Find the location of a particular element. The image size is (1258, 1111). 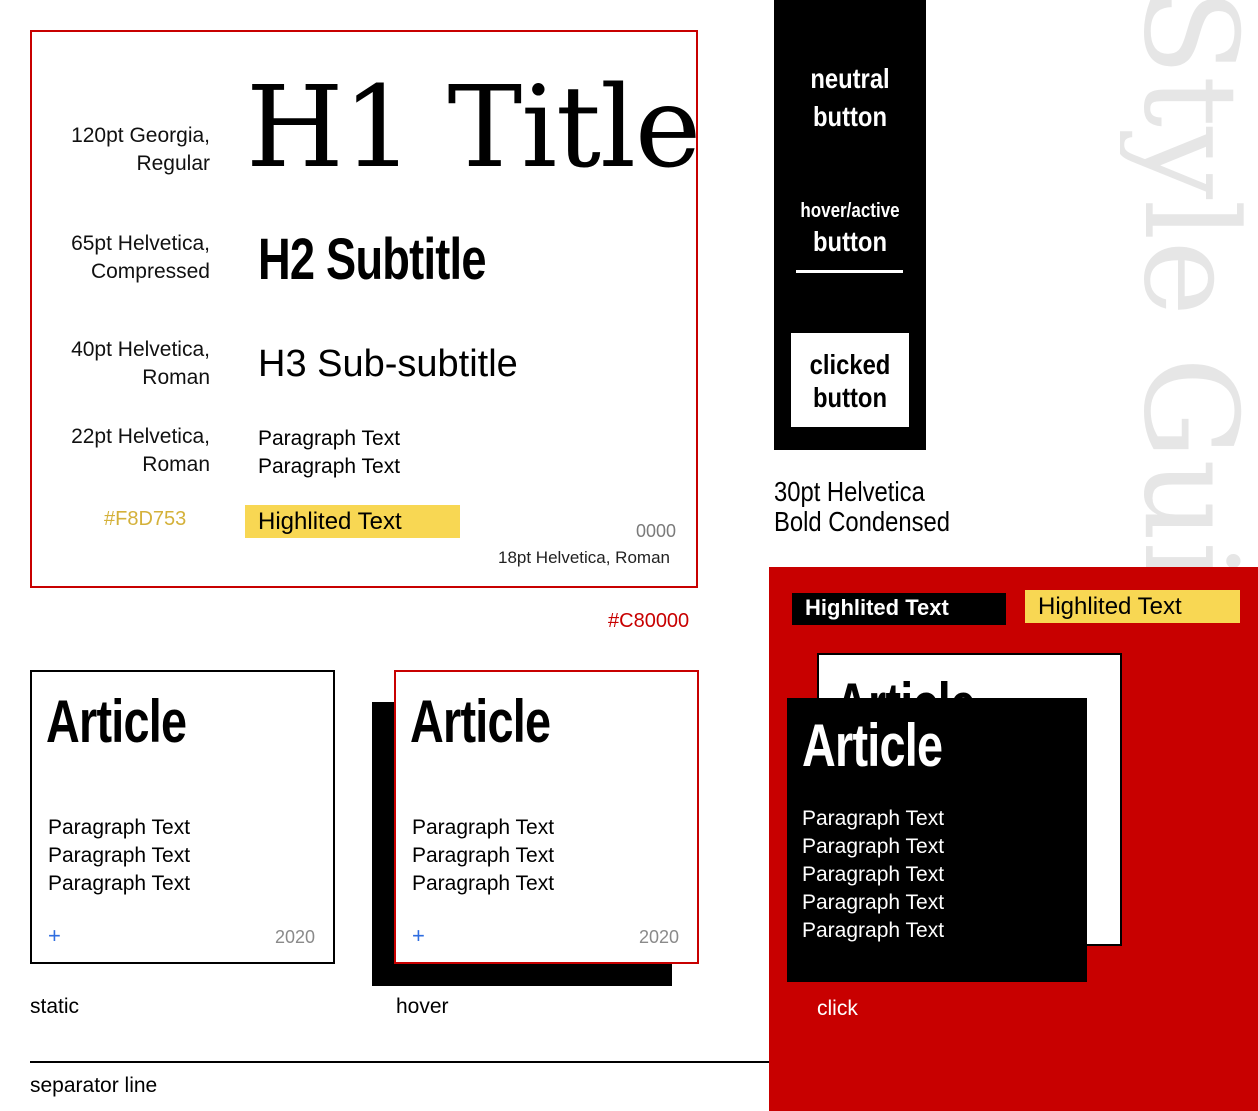

clicked-button-line-2: button is located at coordinates (850, 397).